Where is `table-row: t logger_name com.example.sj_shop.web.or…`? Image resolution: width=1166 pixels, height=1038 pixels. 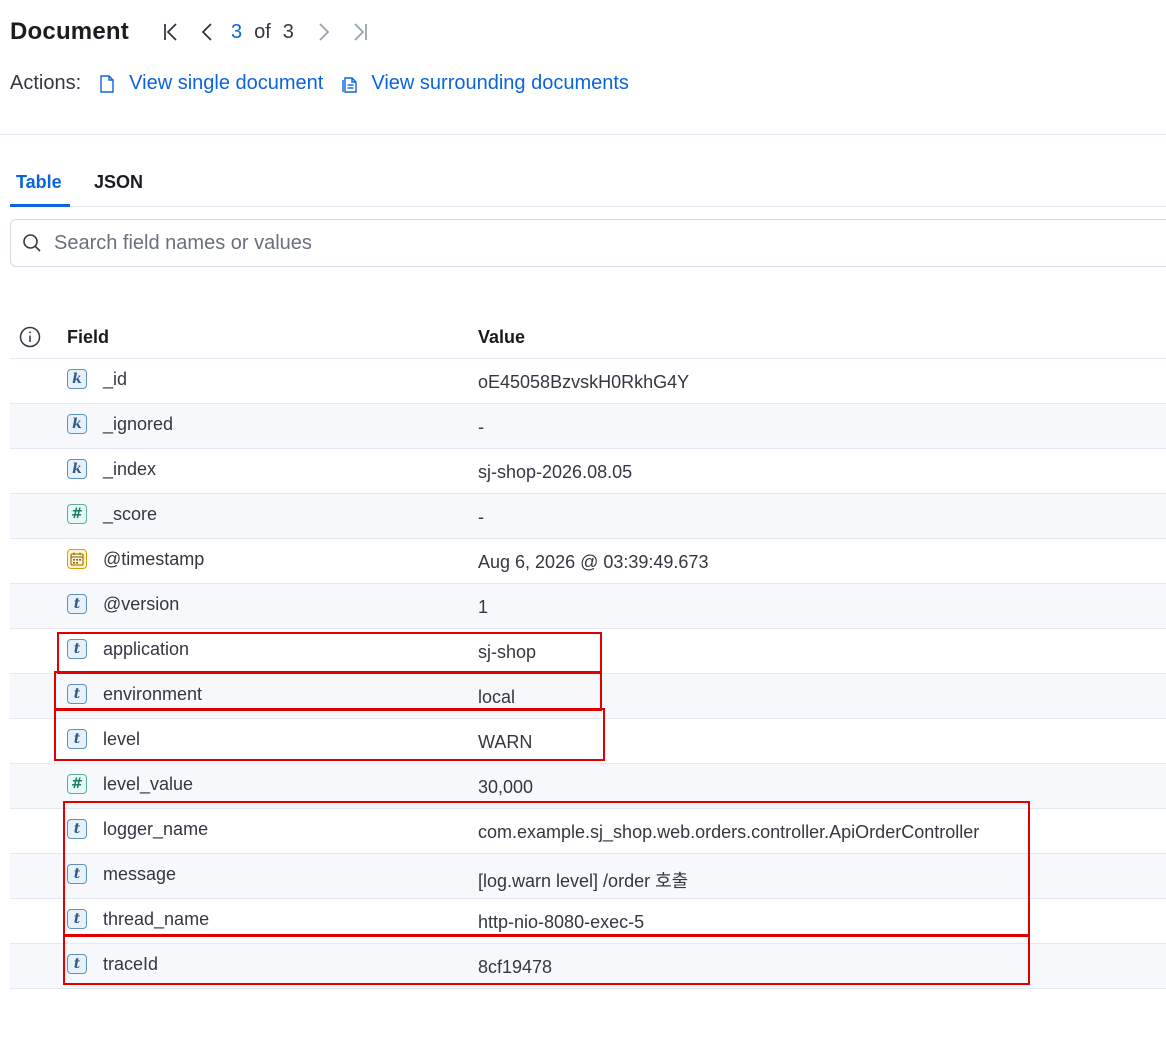 table-row: t logger_name com.example.sj_shop.web.or… is located at coordinates (588, 831).